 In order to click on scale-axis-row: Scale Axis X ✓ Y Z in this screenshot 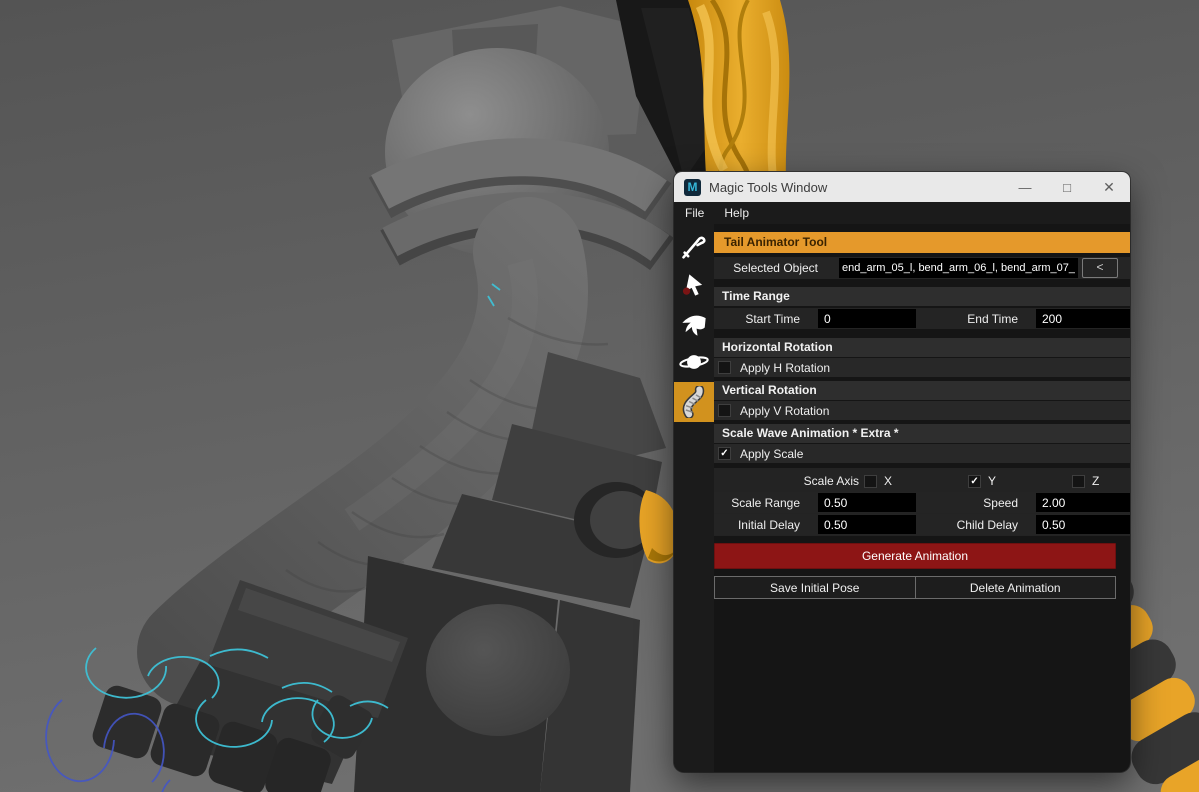, I will do `click(922, 481)`.